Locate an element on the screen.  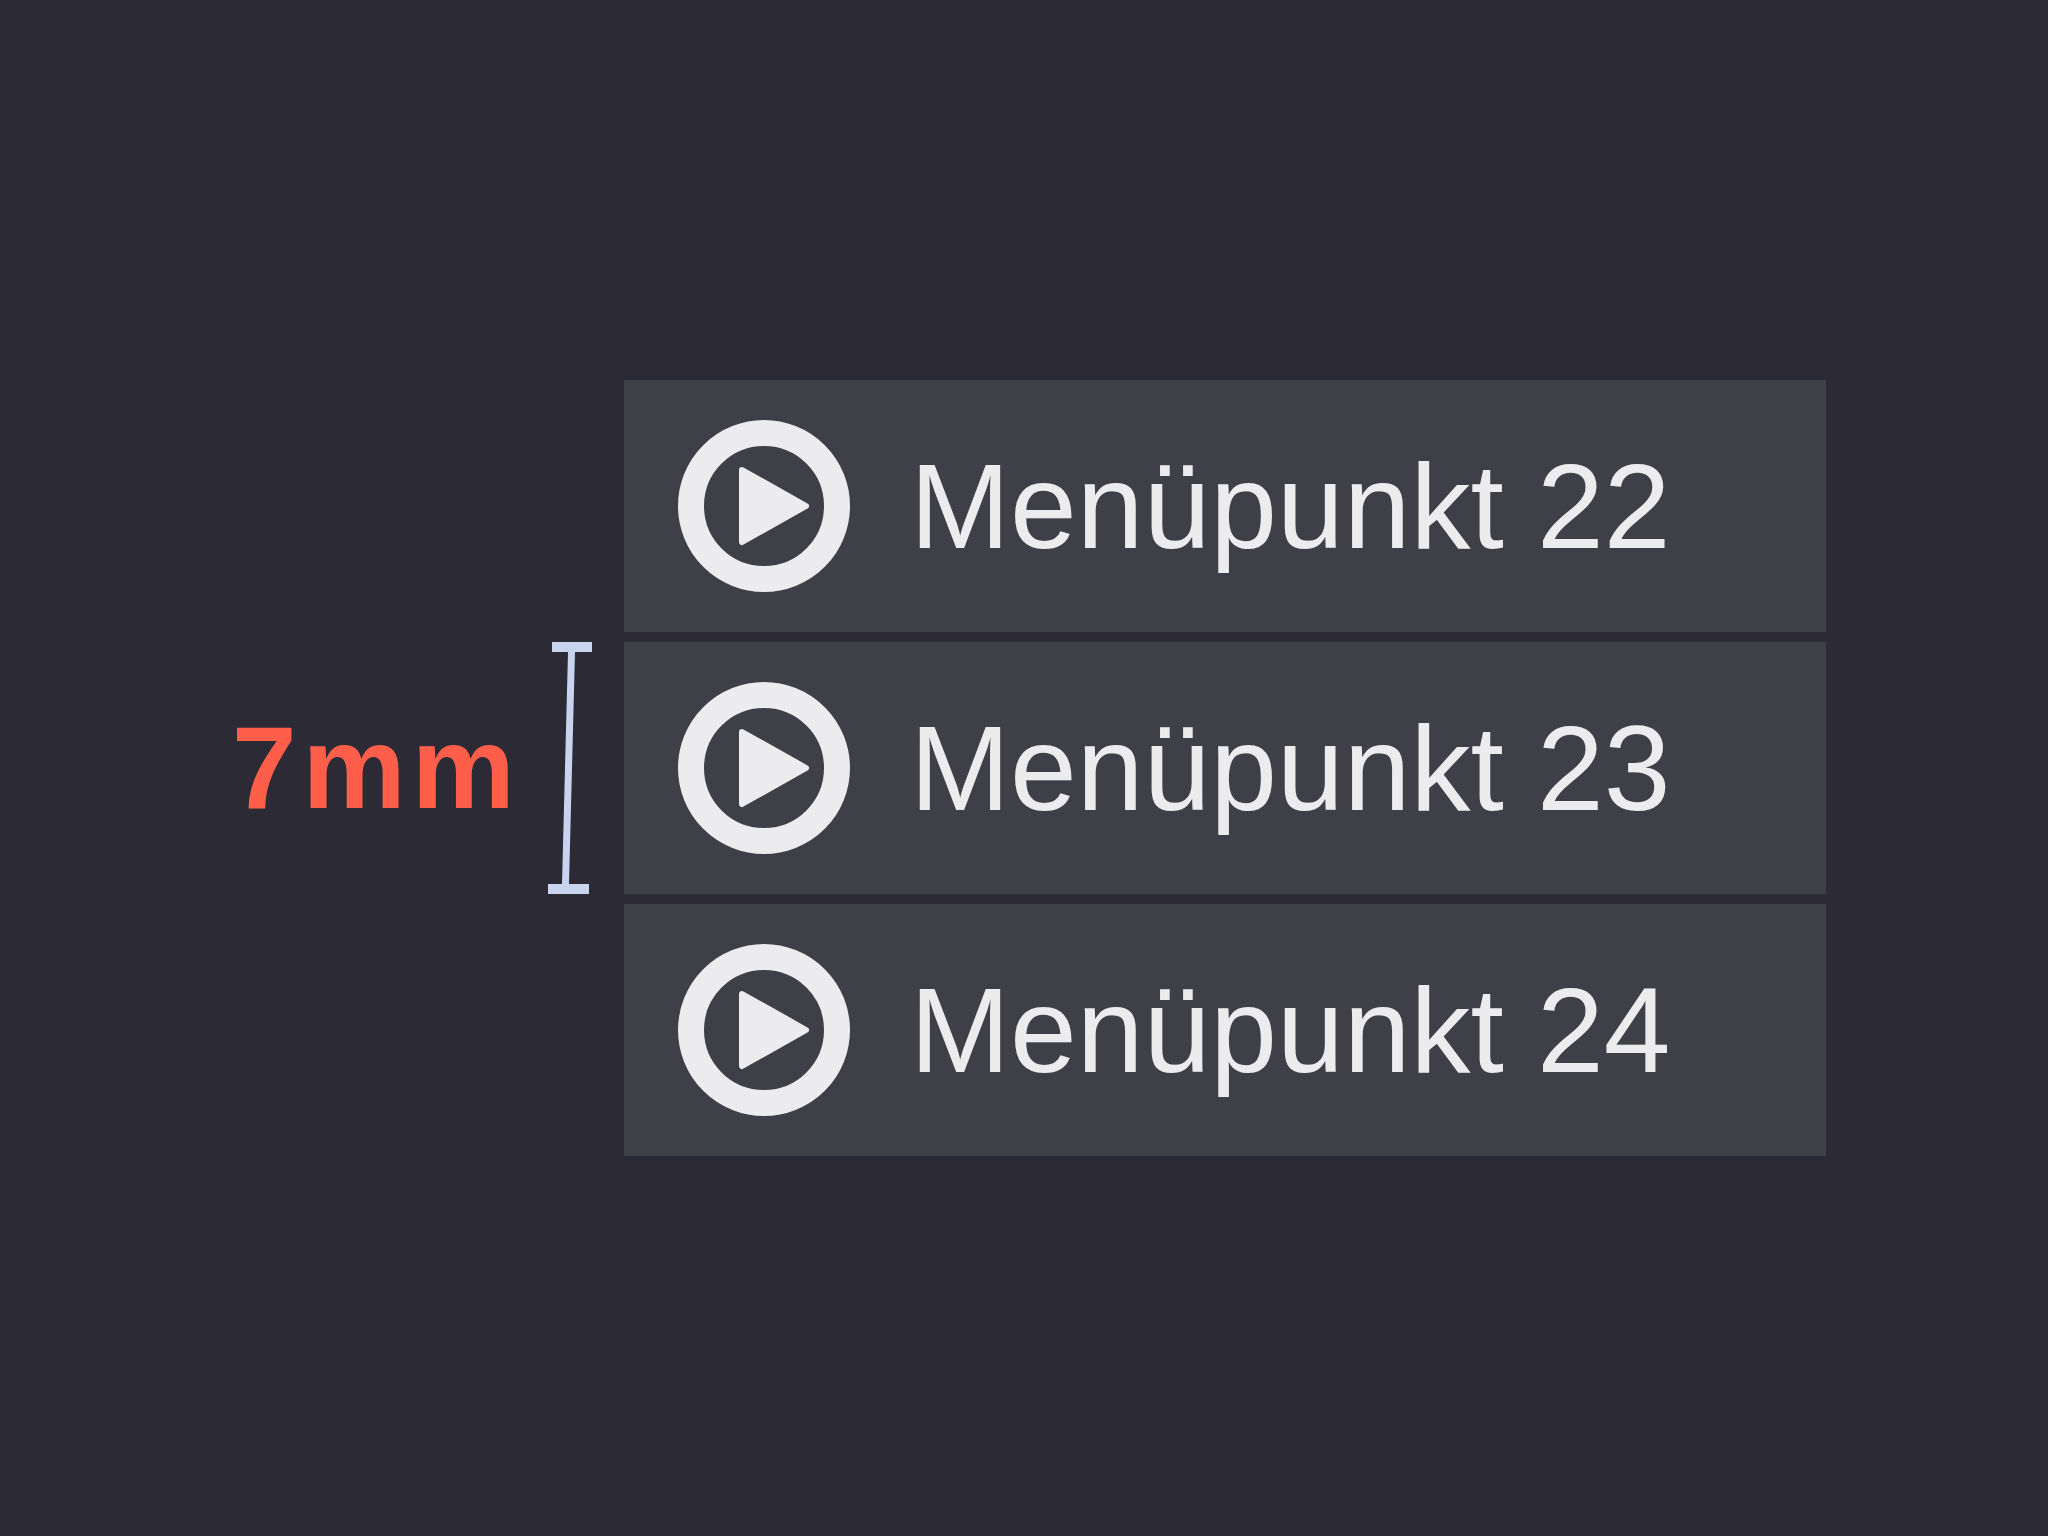
menu-item: Menüpunkt 23 is located at coordinates (1225, 768).